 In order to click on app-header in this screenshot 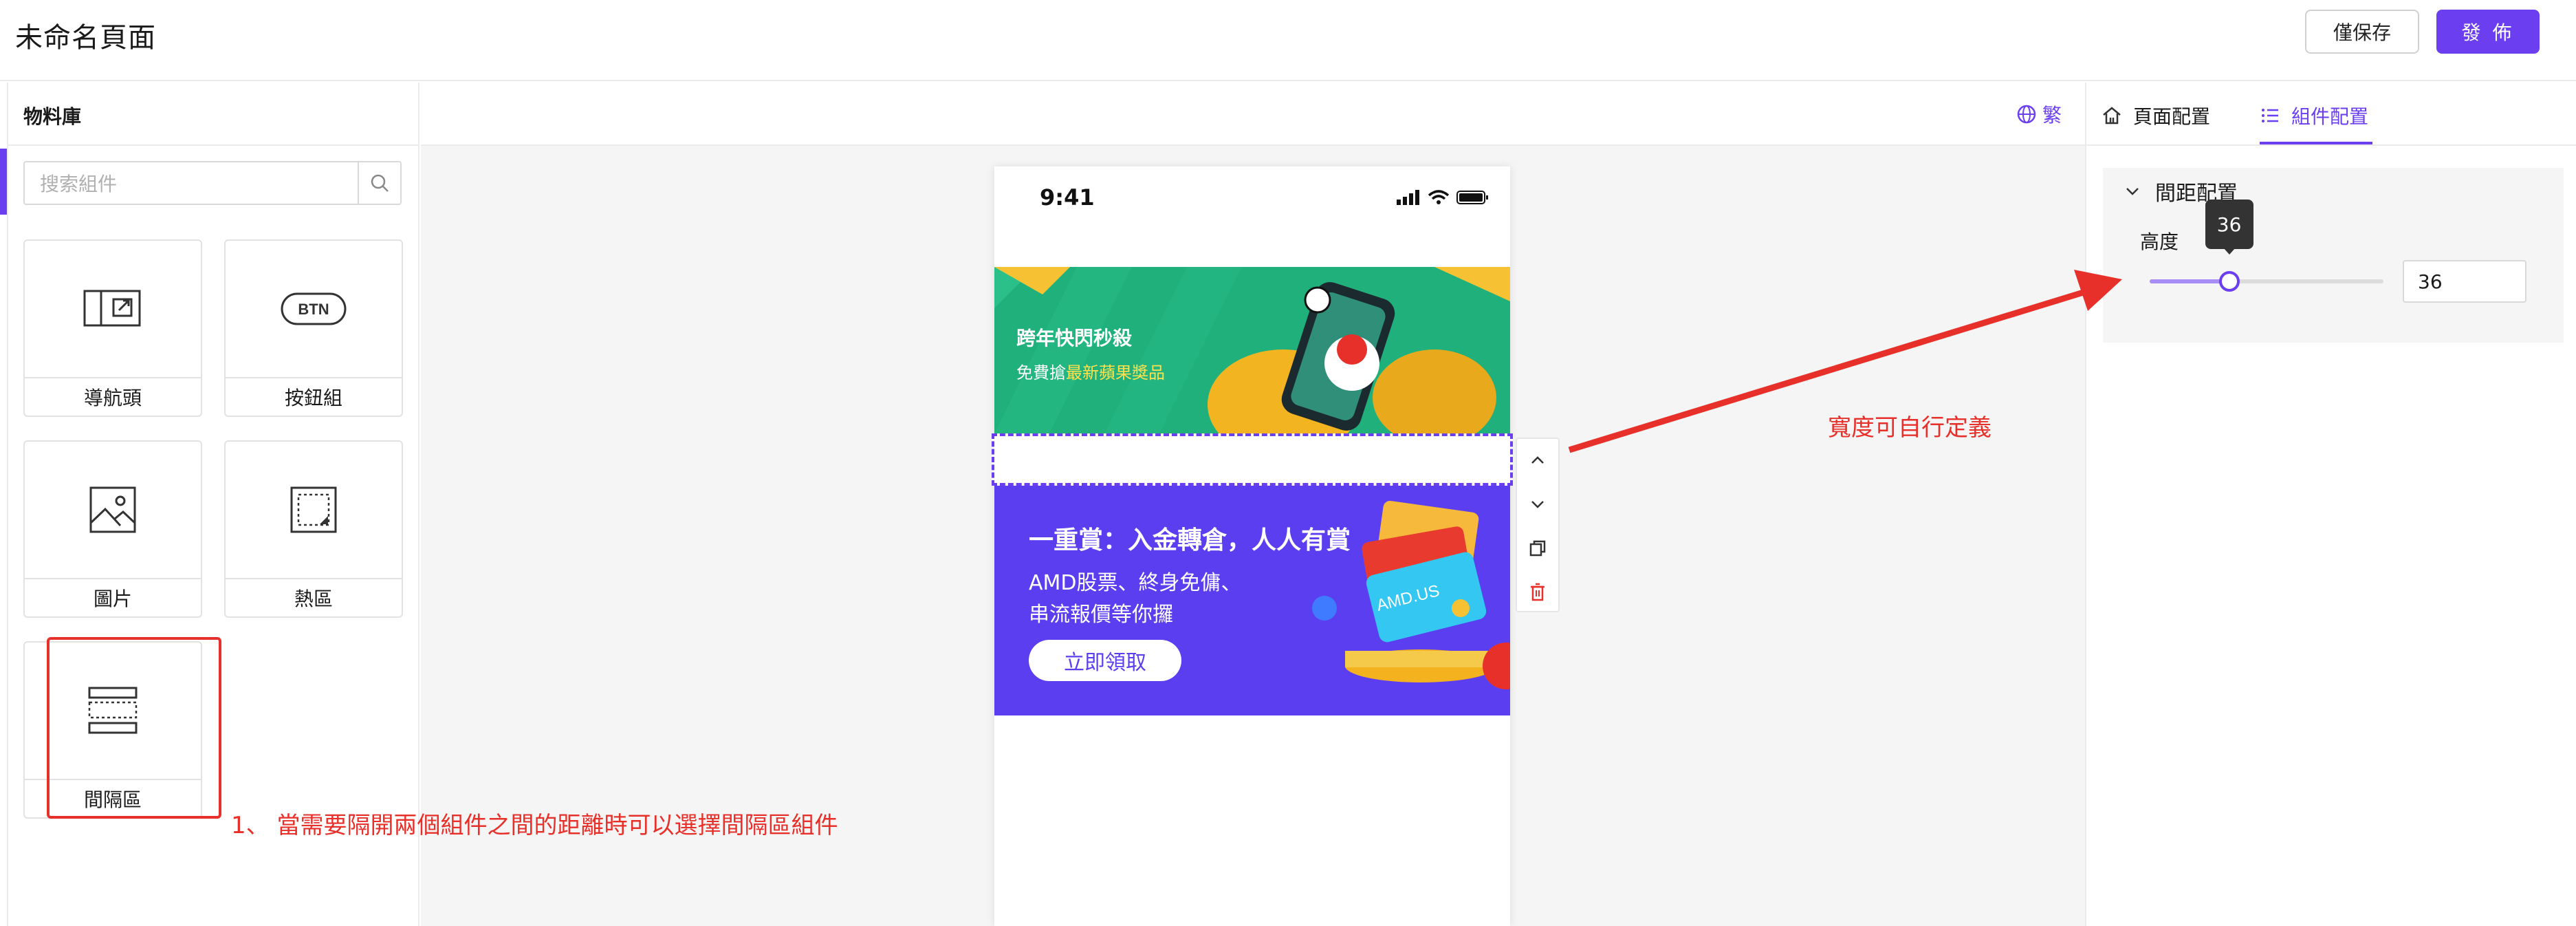, I will do `click(1288, 40)`.